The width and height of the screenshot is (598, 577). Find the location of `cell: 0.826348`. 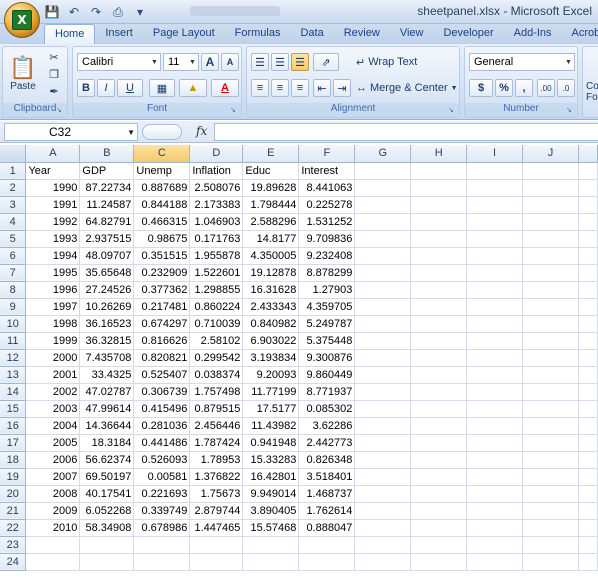

cell: 0.826348 is located at coordinates (327, 460).